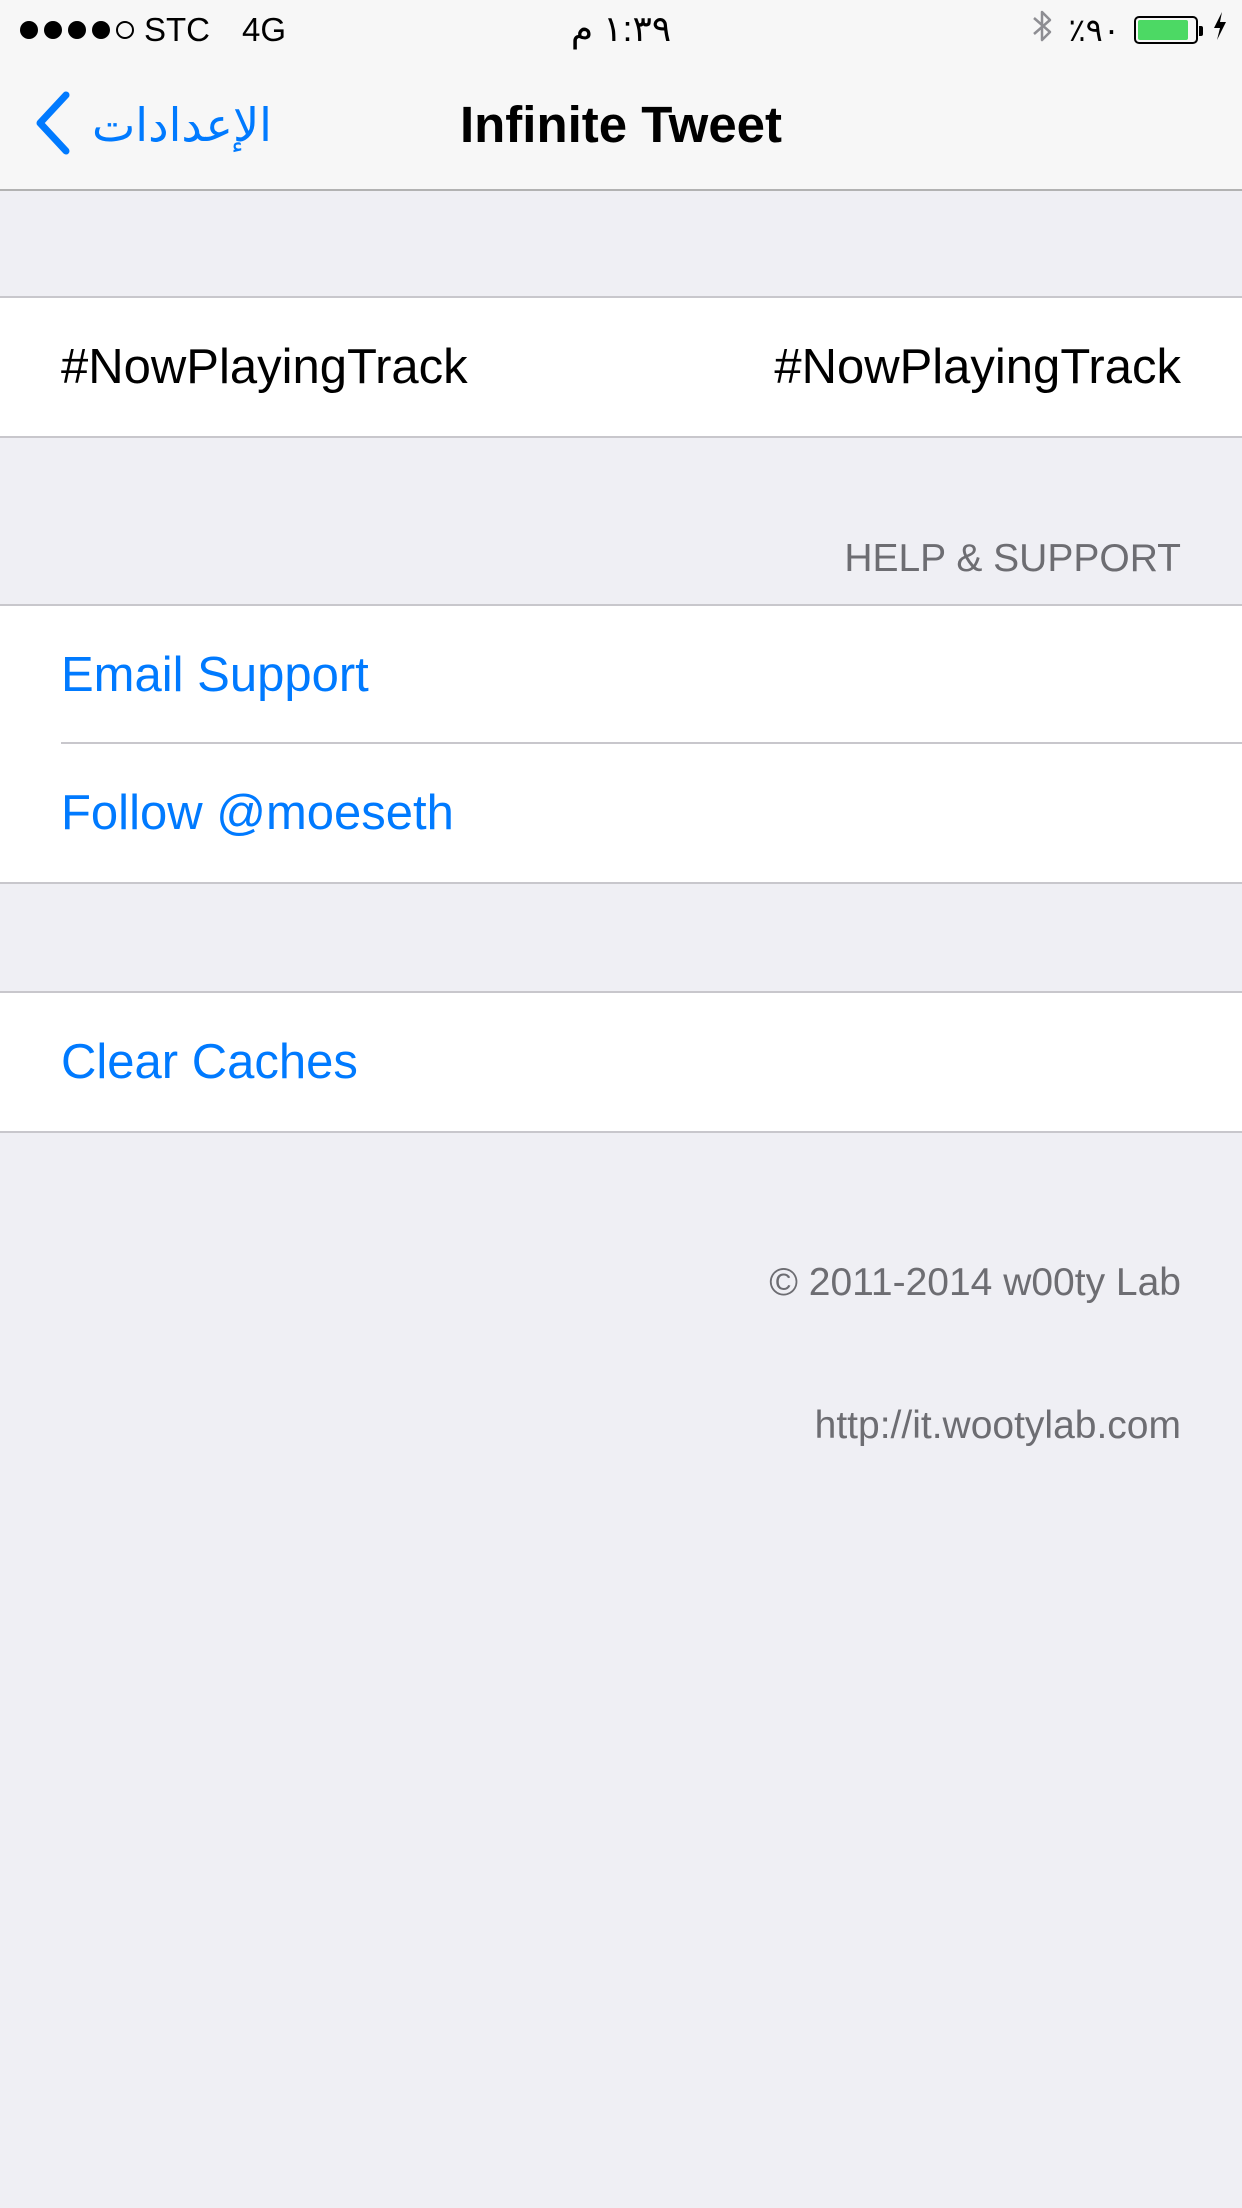 The image size is (1242, 2208). Describe the element at coordinates (1042, 30) in the screenshot. I see `bluetooth-icon` at that location.